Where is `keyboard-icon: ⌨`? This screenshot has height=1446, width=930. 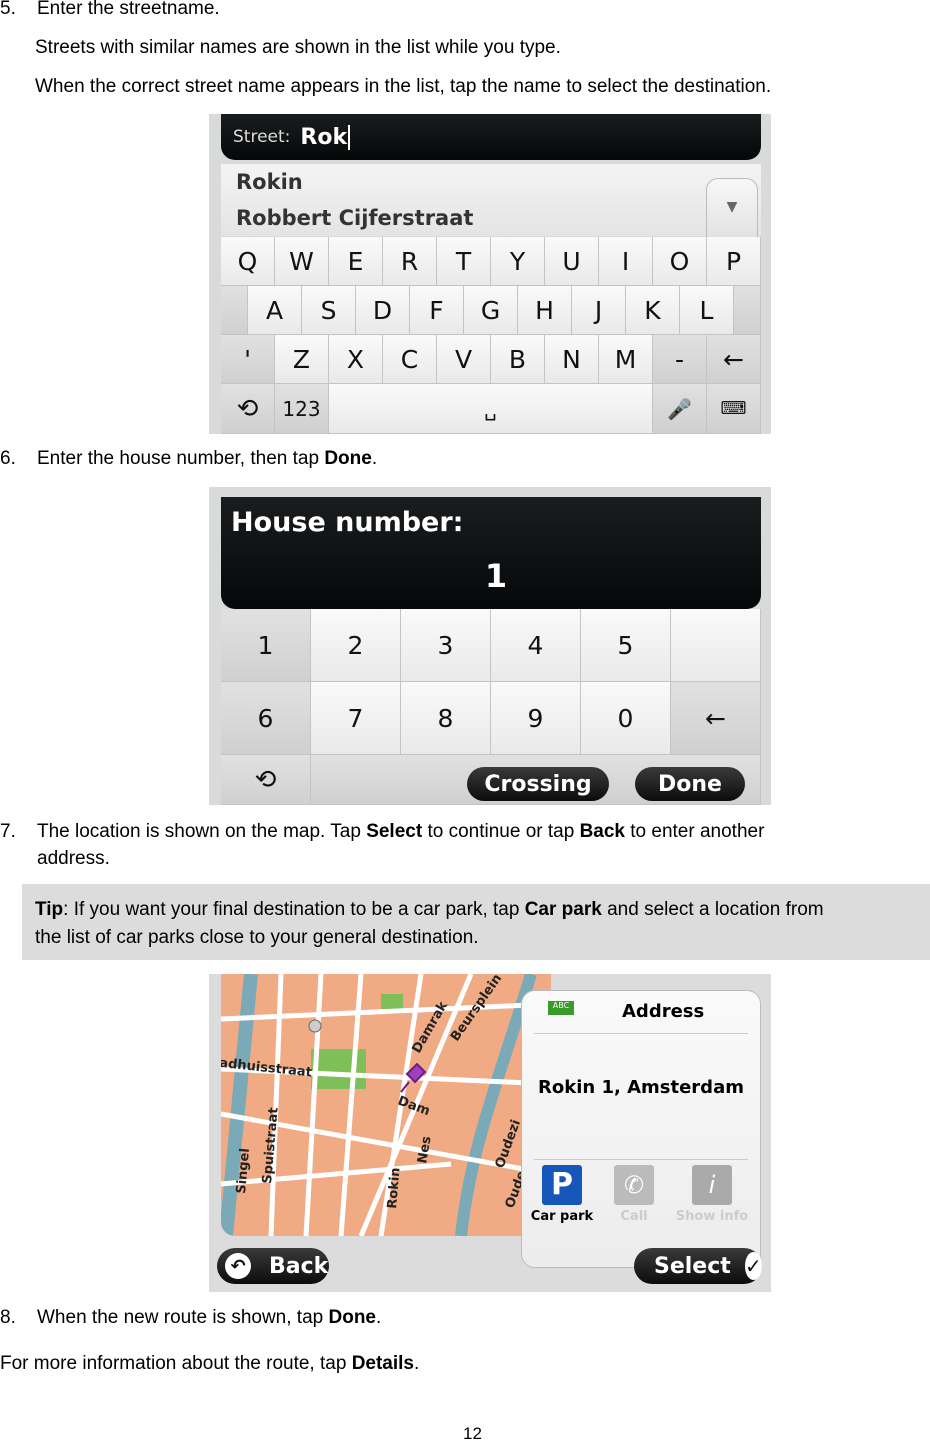 keyboard-icon: ⌨ is located at coordinates (734, 409).